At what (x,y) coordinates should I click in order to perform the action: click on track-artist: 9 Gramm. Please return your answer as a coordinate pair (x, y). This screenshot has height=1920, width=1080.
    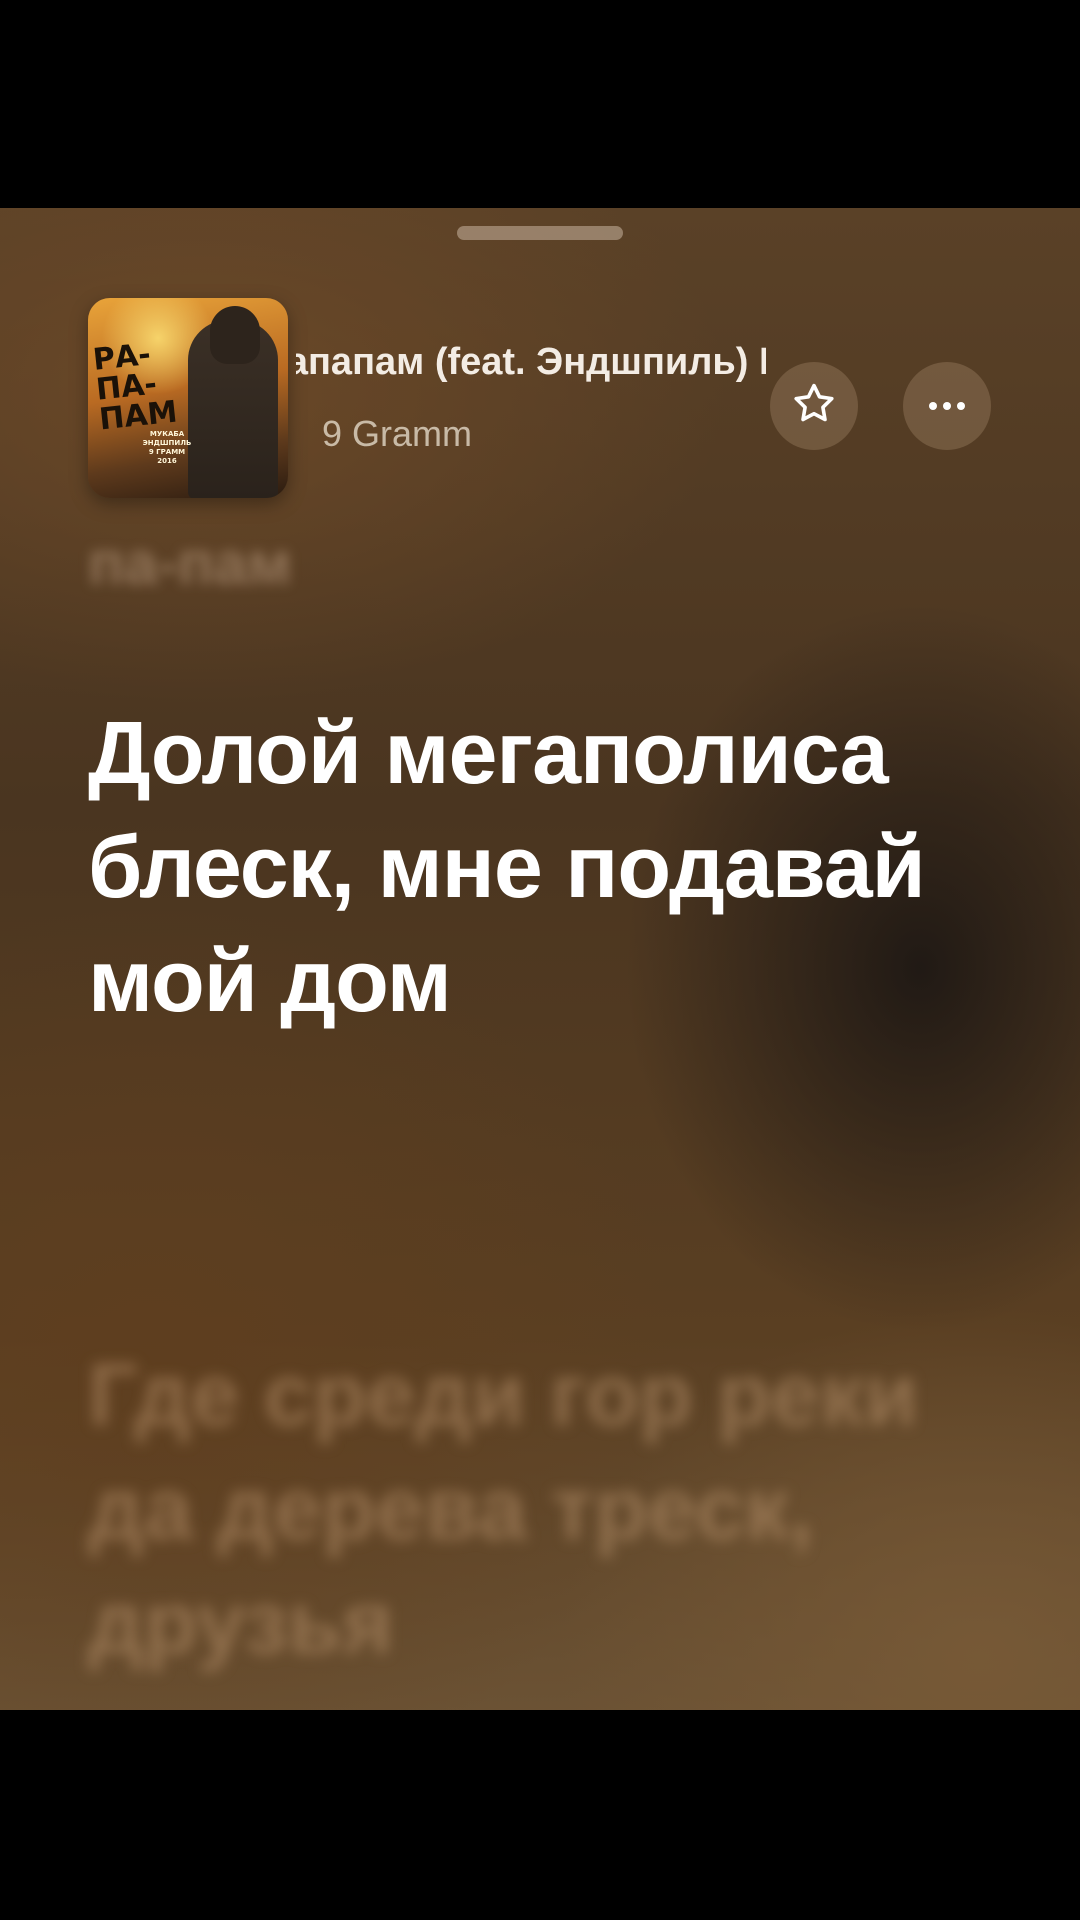
    Looking at the image, I should click on (397, 434).